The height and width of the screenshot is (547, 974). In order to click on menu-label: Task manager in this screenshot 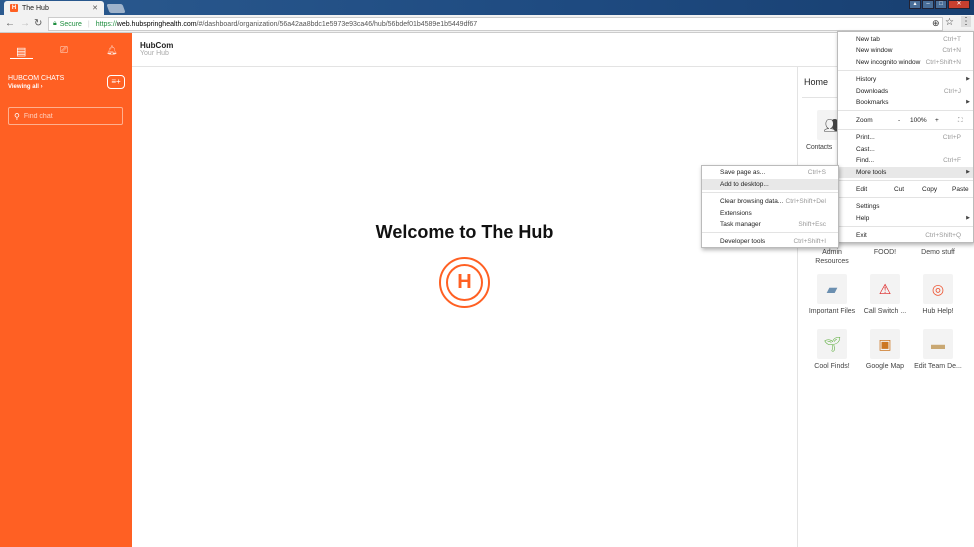, I will do `click(740, 224)`.